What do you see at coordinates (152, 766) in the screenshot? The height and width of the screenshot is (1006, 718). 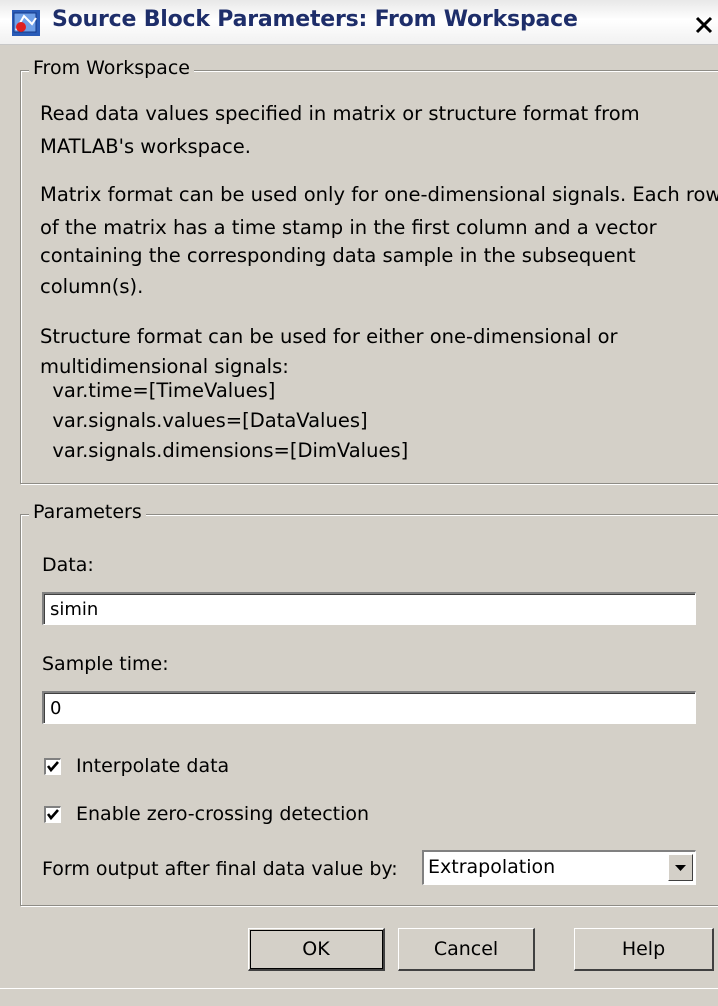 I see `interpolate-label: Interpolate data` at bounding box center [152, 766].